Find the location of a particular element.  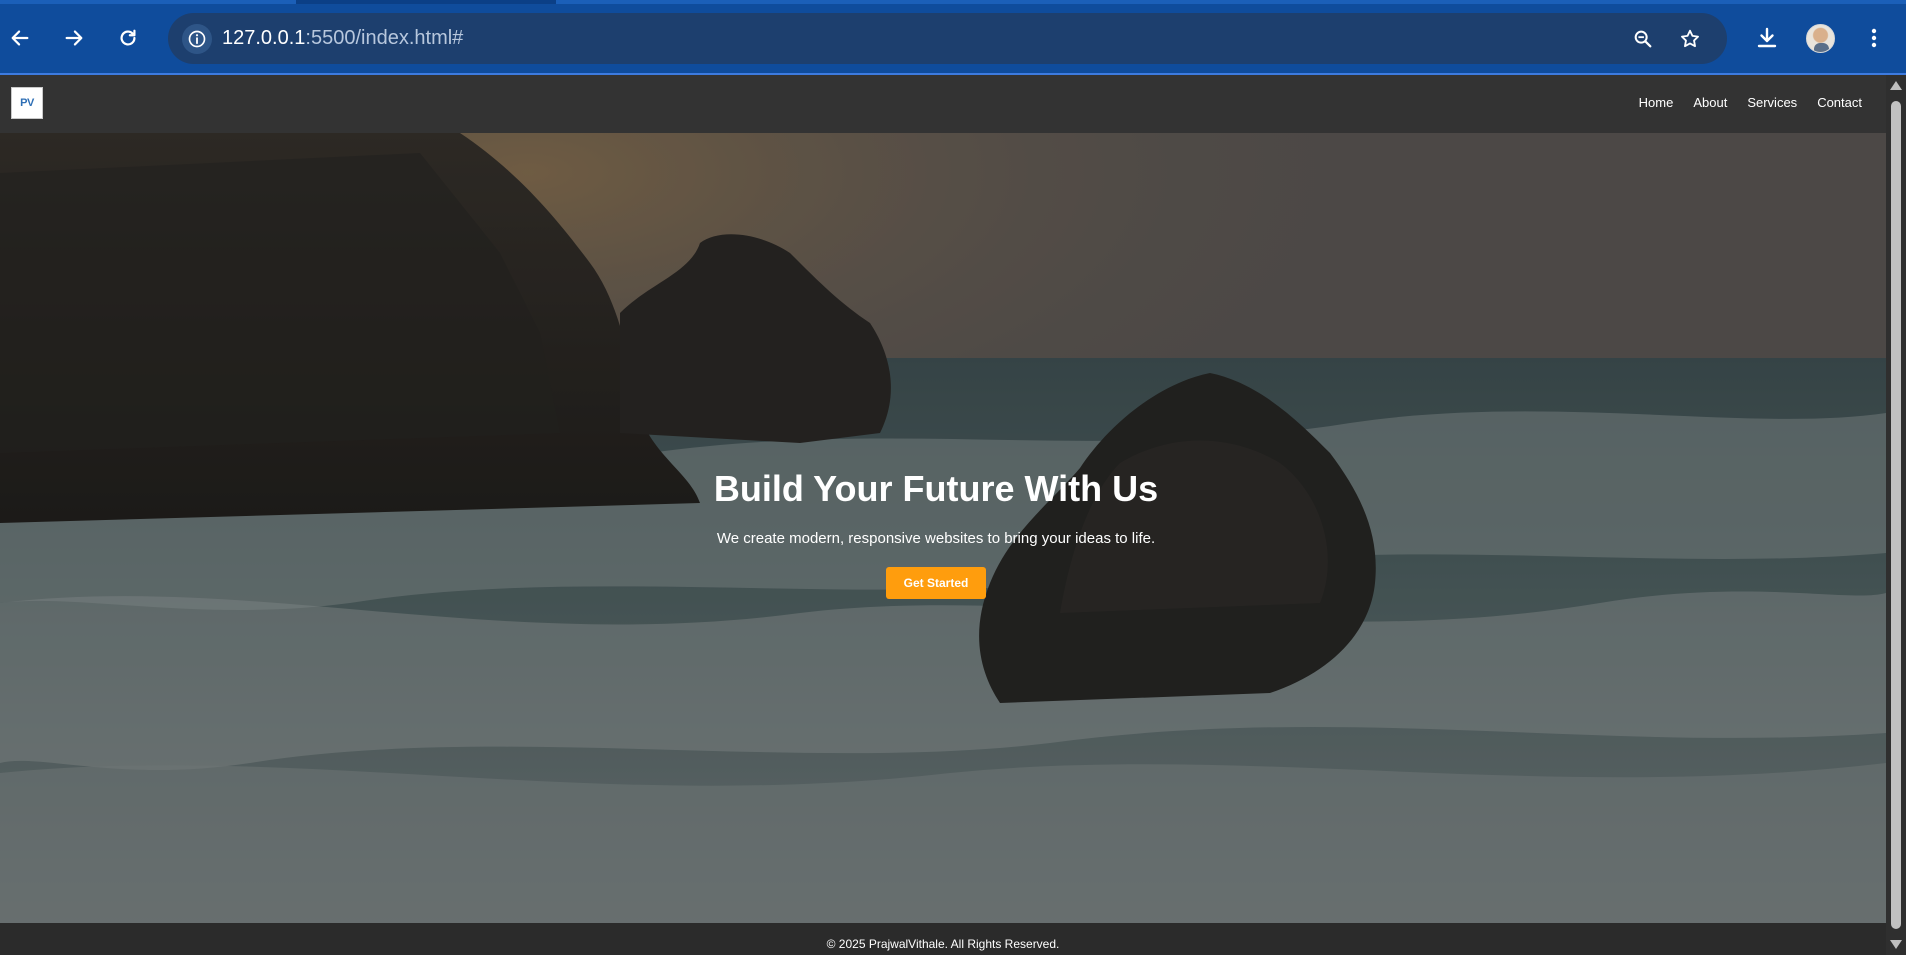

back-icon is located at coordinates (20, 38).